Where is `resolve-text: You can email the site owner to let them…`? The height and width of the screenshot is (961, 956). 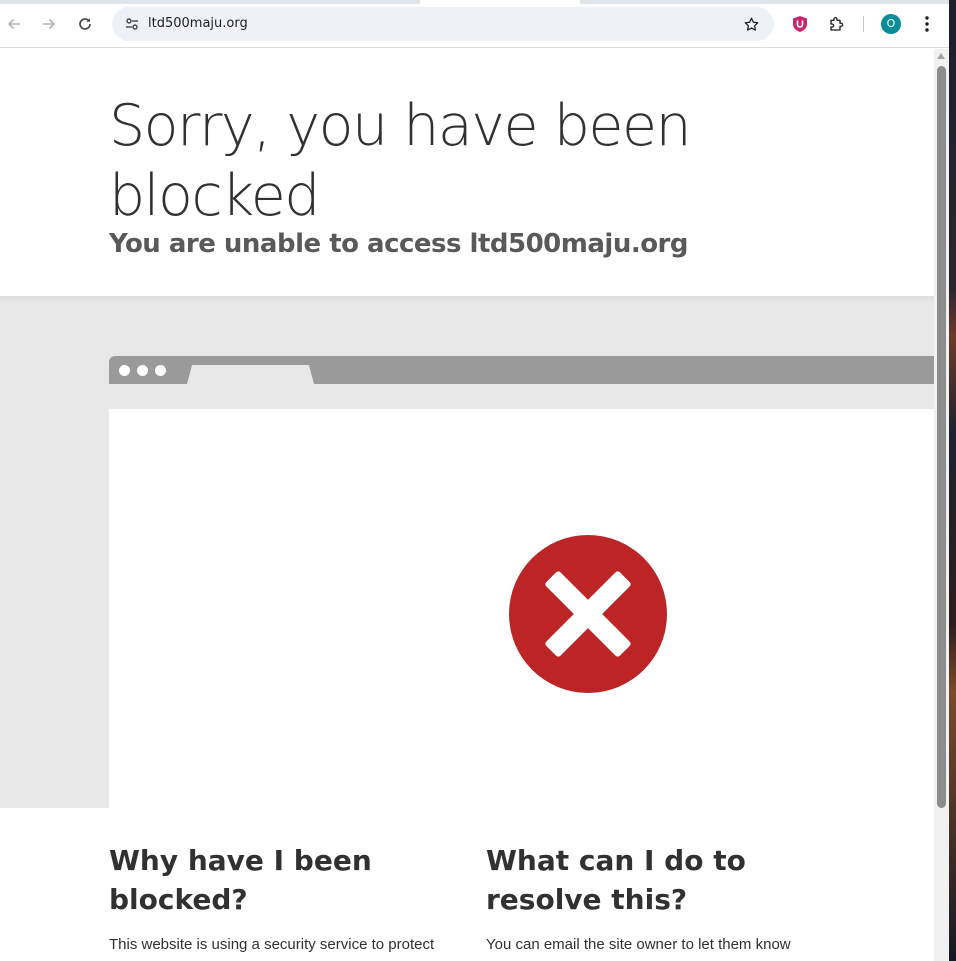 resolve-text: You can email the site owner to let them… is located at coordinates (638, 944).